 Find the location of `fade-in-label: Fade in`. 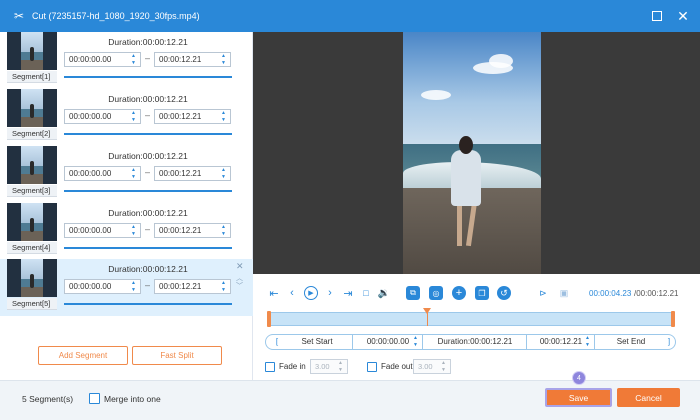

fade-in-label: Fade in is located at coordinates (292, 366).